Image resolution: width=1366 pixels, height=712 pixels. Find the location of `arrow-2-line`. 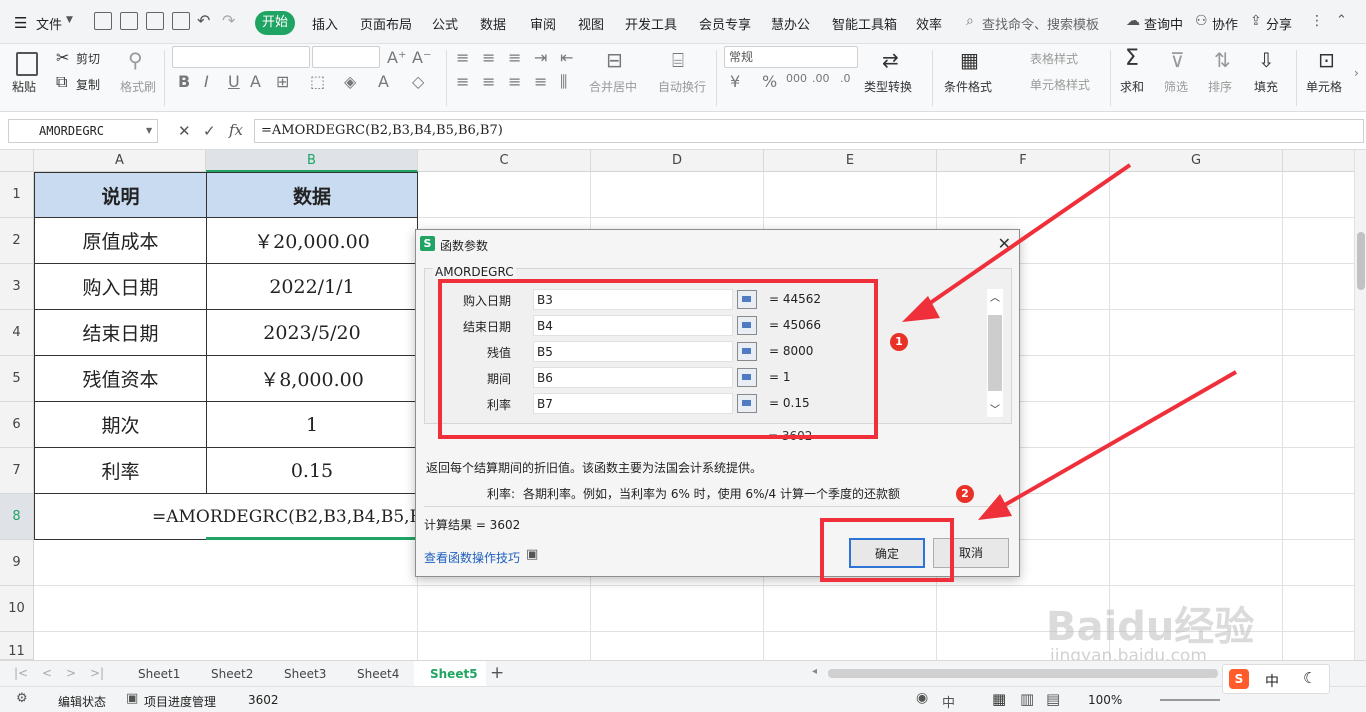

arrow-2-line is located at coordinates (1116, 441).